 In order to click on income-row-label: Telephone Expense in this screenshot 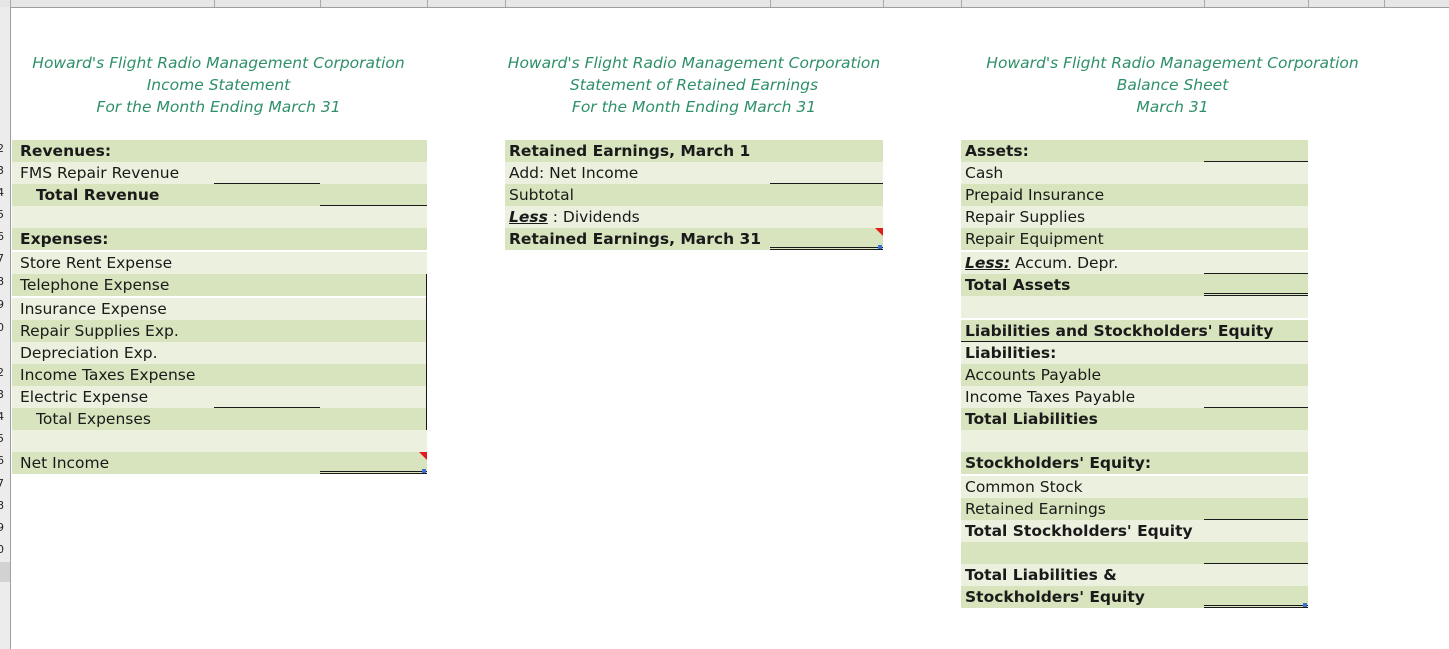, I will do `click(113, 285)`.